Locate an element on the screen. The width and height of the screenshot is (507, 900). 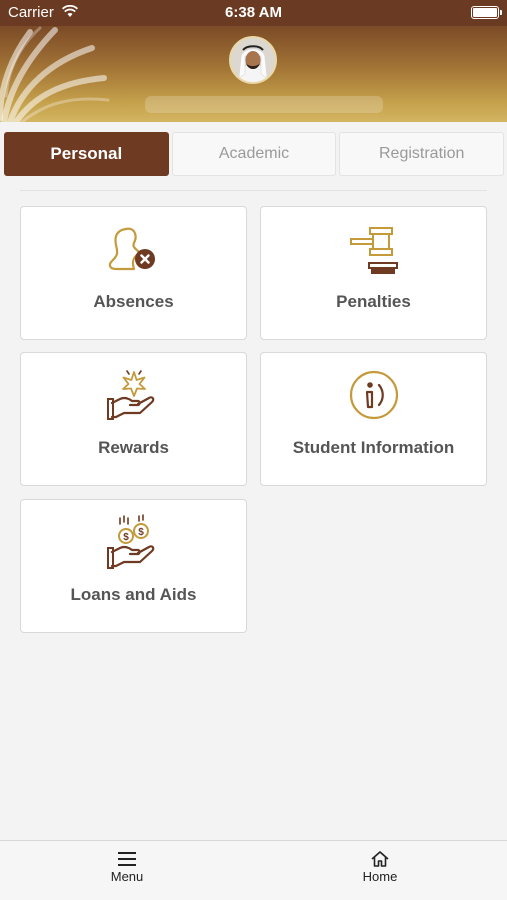
clock: 6:38 AM is located at coordinates (253, 12).